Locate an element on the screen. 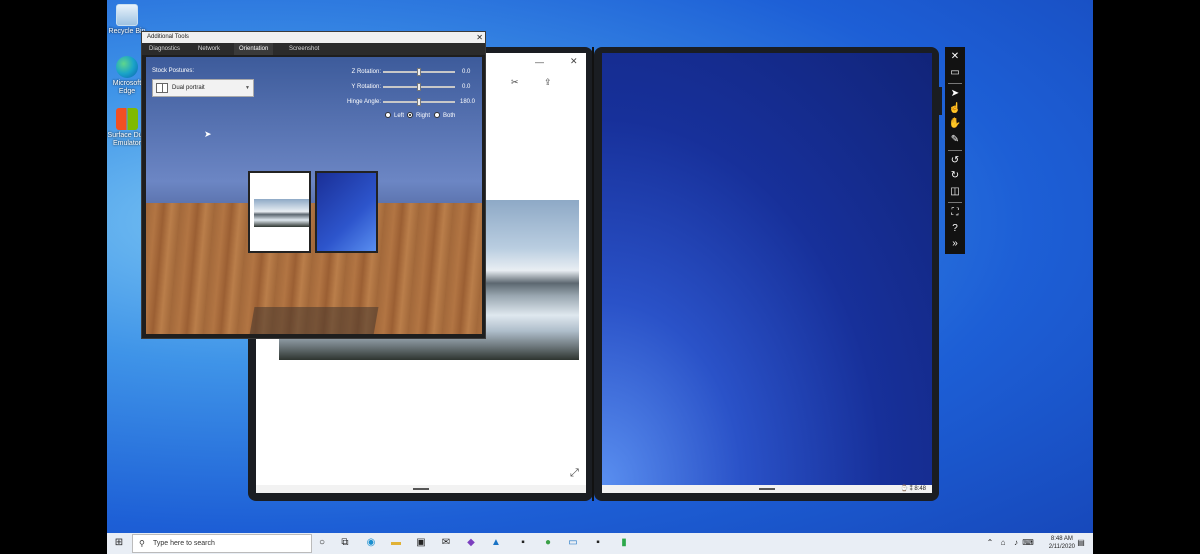 Image resolution: width=1200 pixels, height=554 pixels. dual-screen-button: ◫ is located at coordinates (955, 192).